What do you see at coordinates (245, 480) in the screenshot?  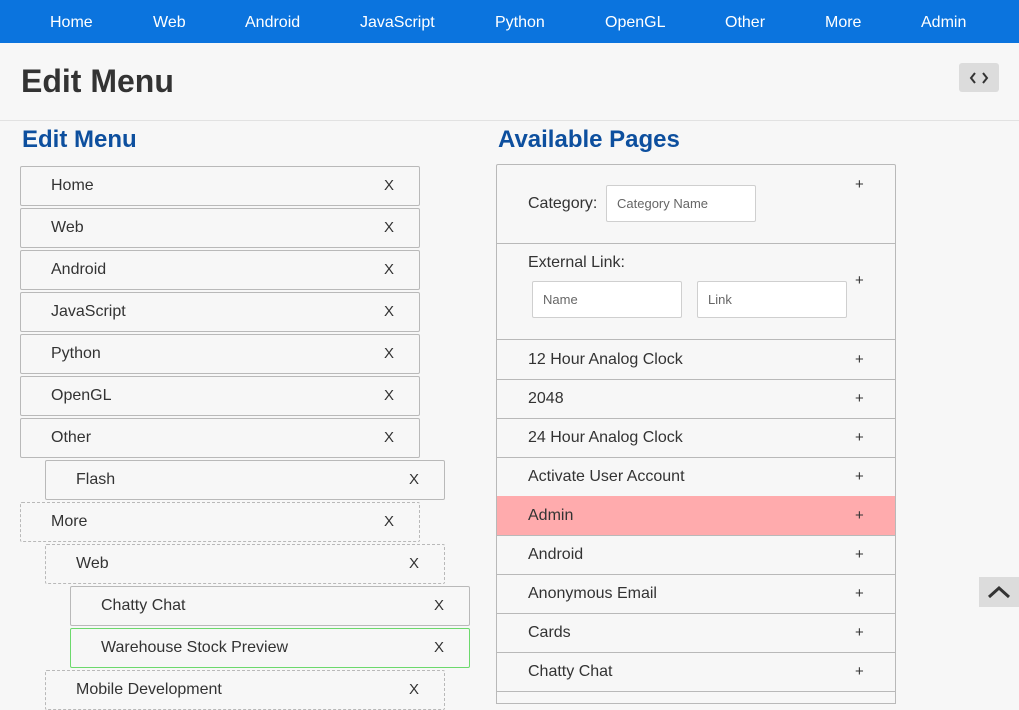 I see `menu-item: Flash X` at bounding box center [245, 480].